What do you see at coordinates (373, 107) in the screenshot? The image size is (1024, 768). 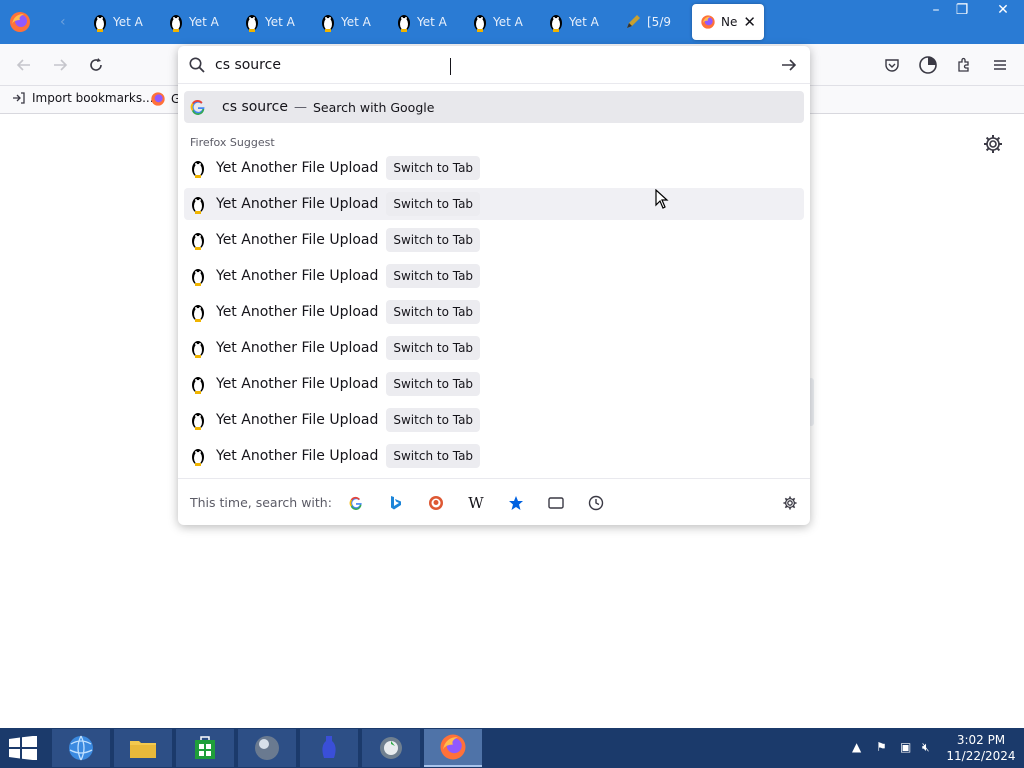 I see `suggestion-action: Search with Google` at bounding box center [373, 107].